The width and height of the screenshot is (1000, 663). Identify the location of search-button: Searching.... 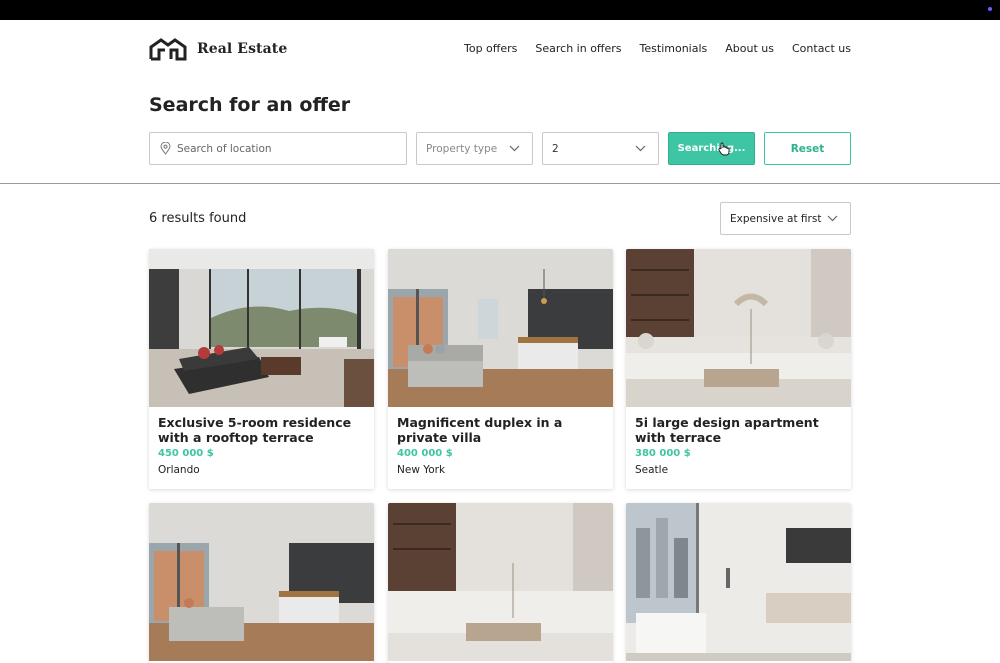
(711, 148).